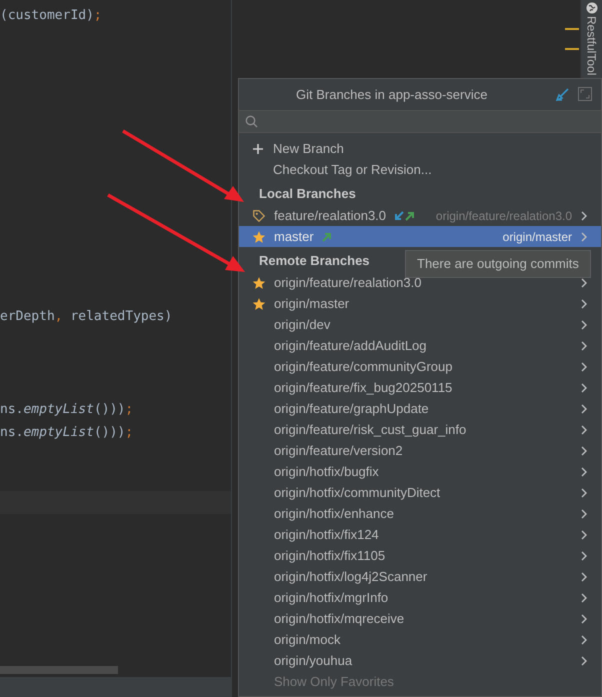 This screenshot has height=697, width=602. I want to click on menu-item: New Branch, so click(308, 148).